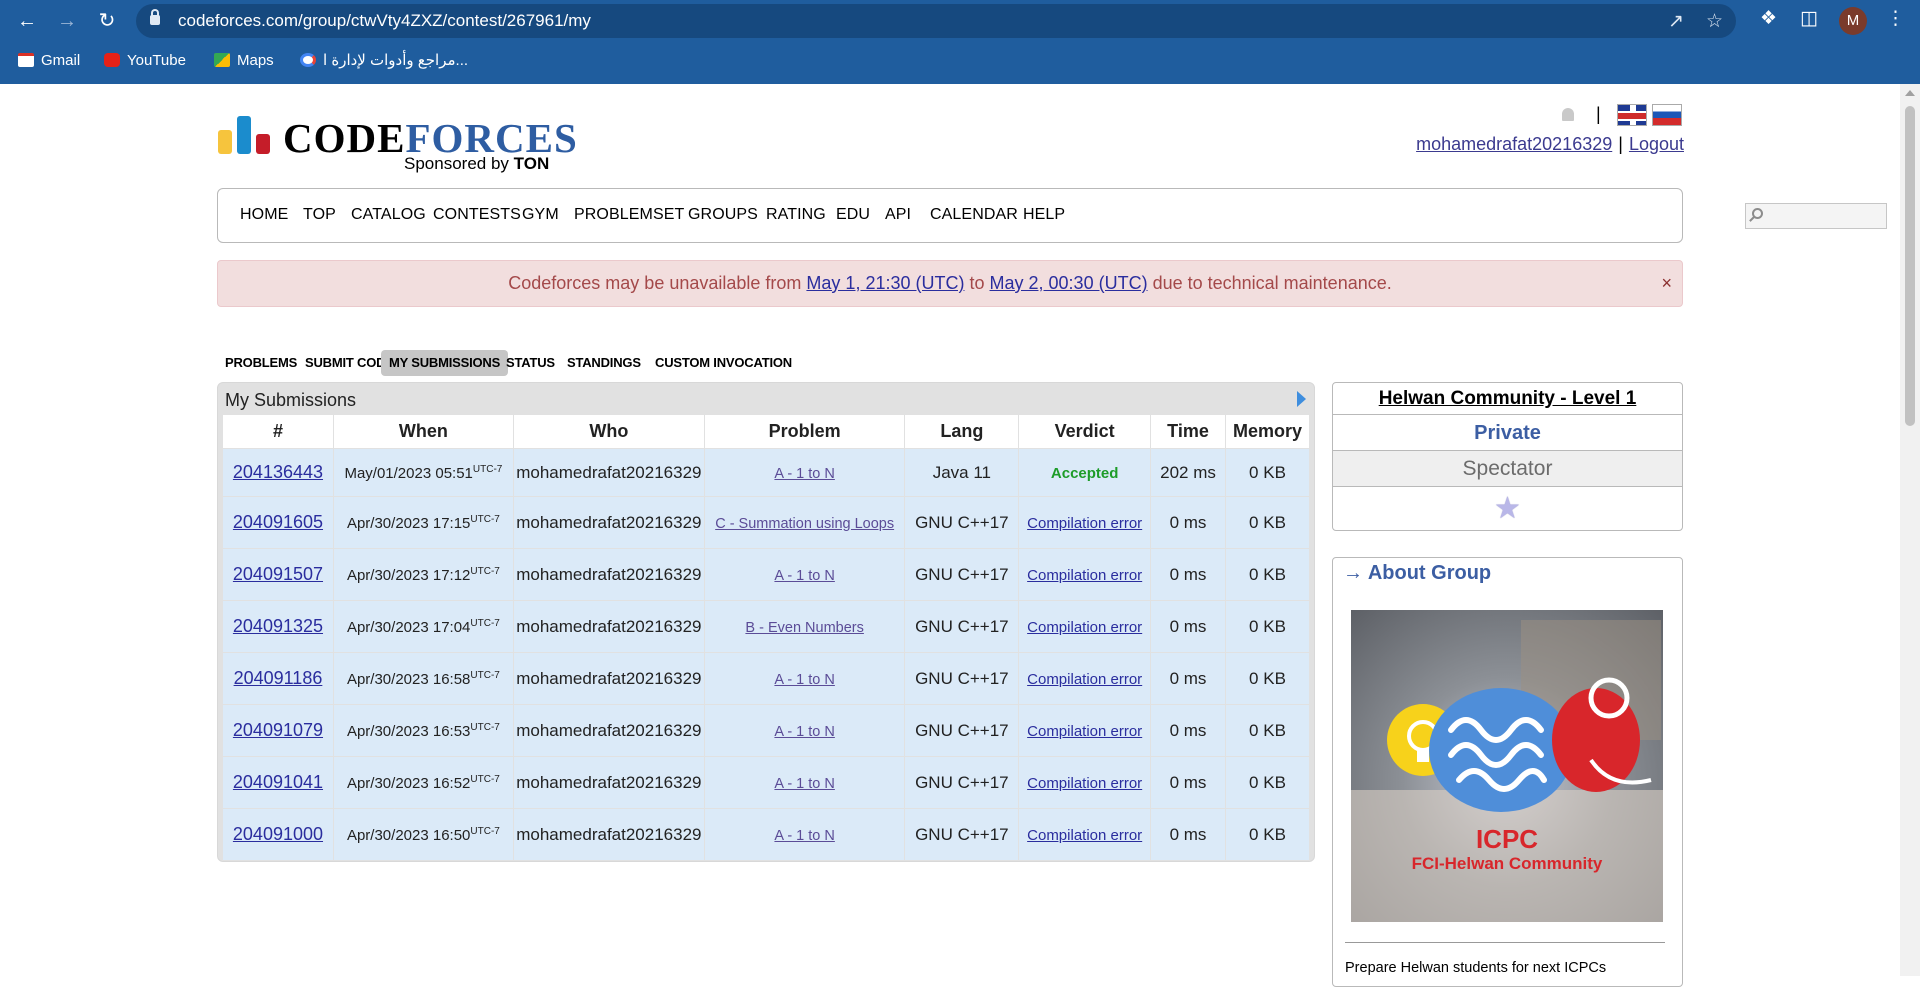  I want to click on gmail-icon, so click(26, 60).